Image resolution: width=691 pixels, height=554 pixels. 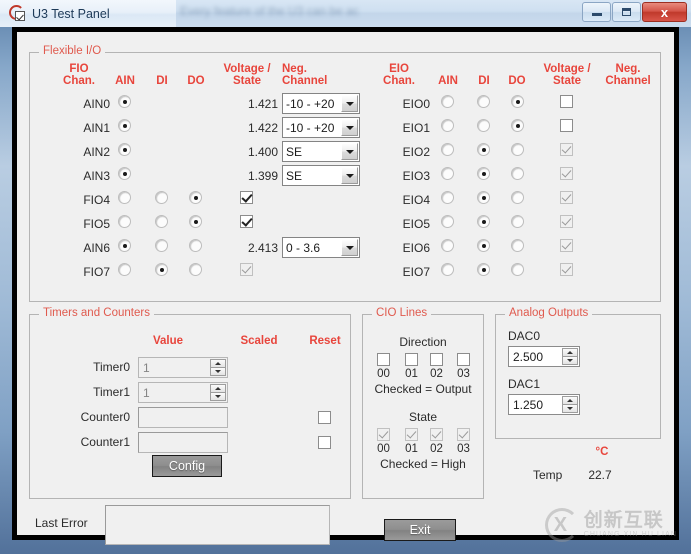 I want to click on eio-di-radio-eio0, so click(x=483, y=101).